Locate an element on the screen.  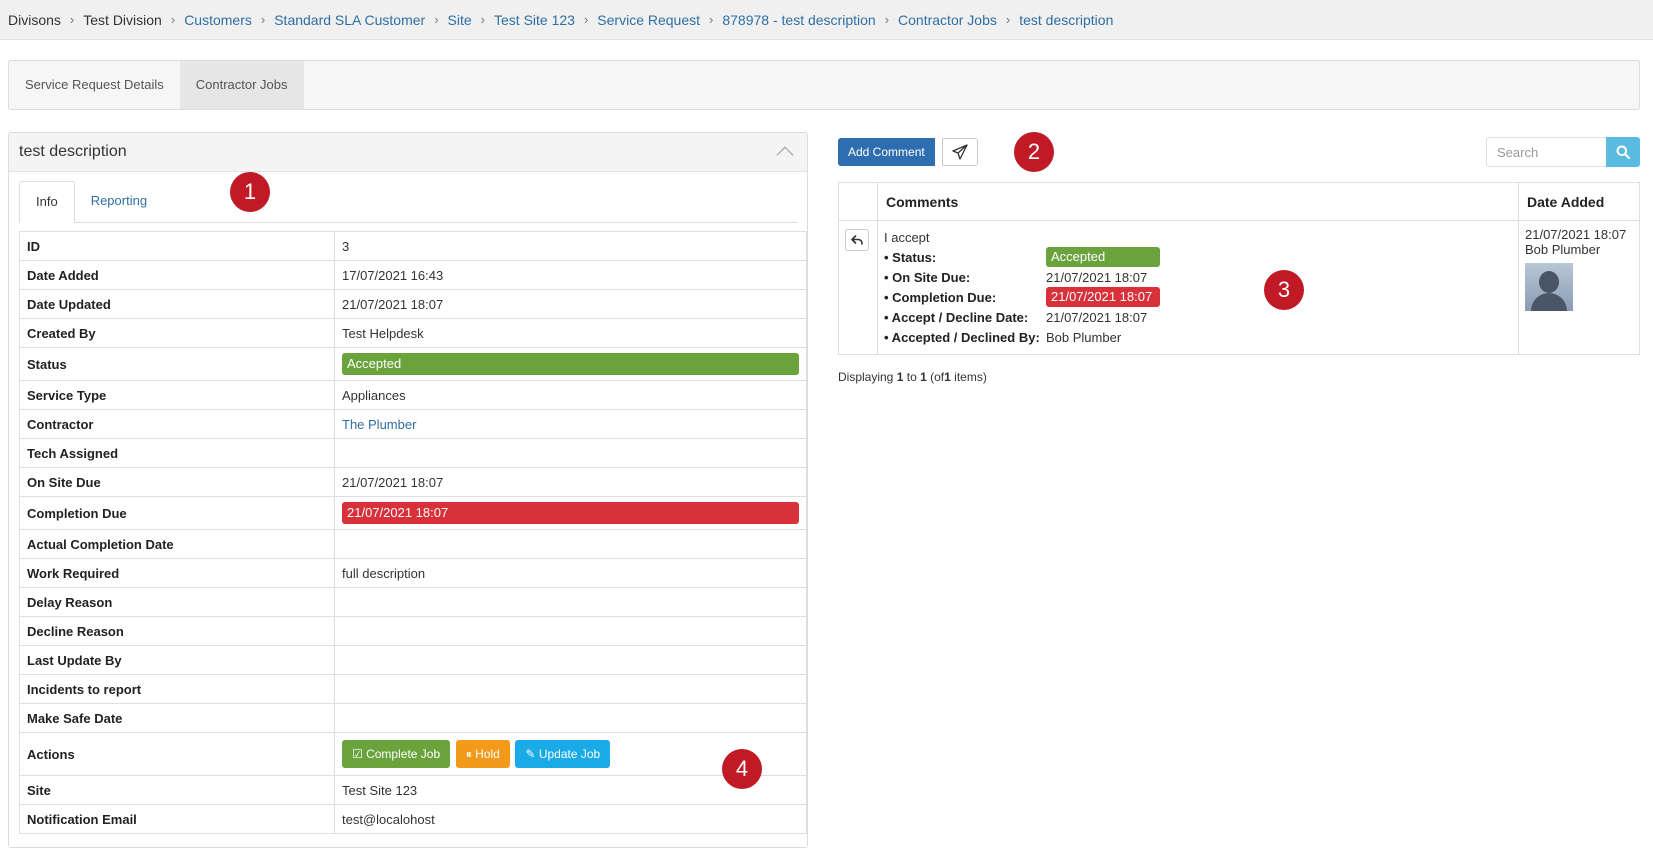
row-value: 21/07/2021 18:07 is located at coordinates (570, 304).